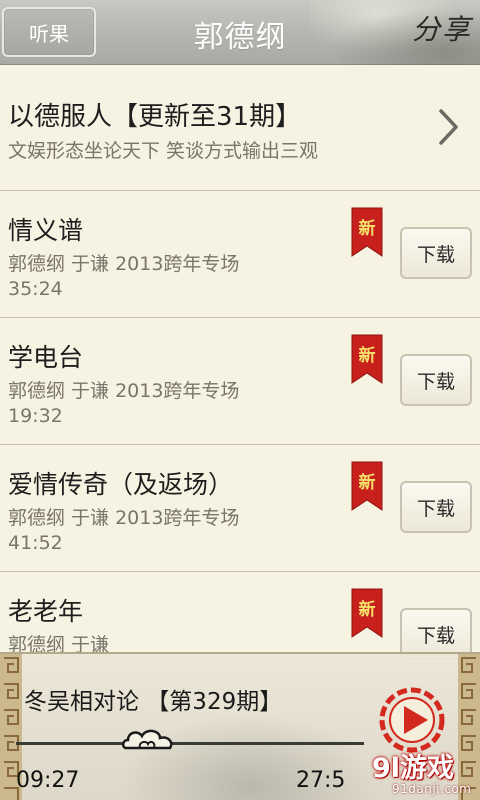 This screenshot has width=480, height=800. I want to click on episode-title: 爱情传奇（及返场）, so click(121, 484).